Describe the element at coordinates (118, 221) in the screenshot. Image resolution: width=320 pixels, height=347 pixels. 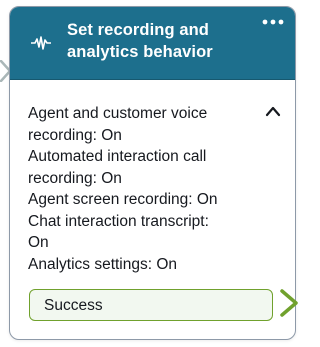
I see `detail-line: Chat interaction transcript:` at that location.